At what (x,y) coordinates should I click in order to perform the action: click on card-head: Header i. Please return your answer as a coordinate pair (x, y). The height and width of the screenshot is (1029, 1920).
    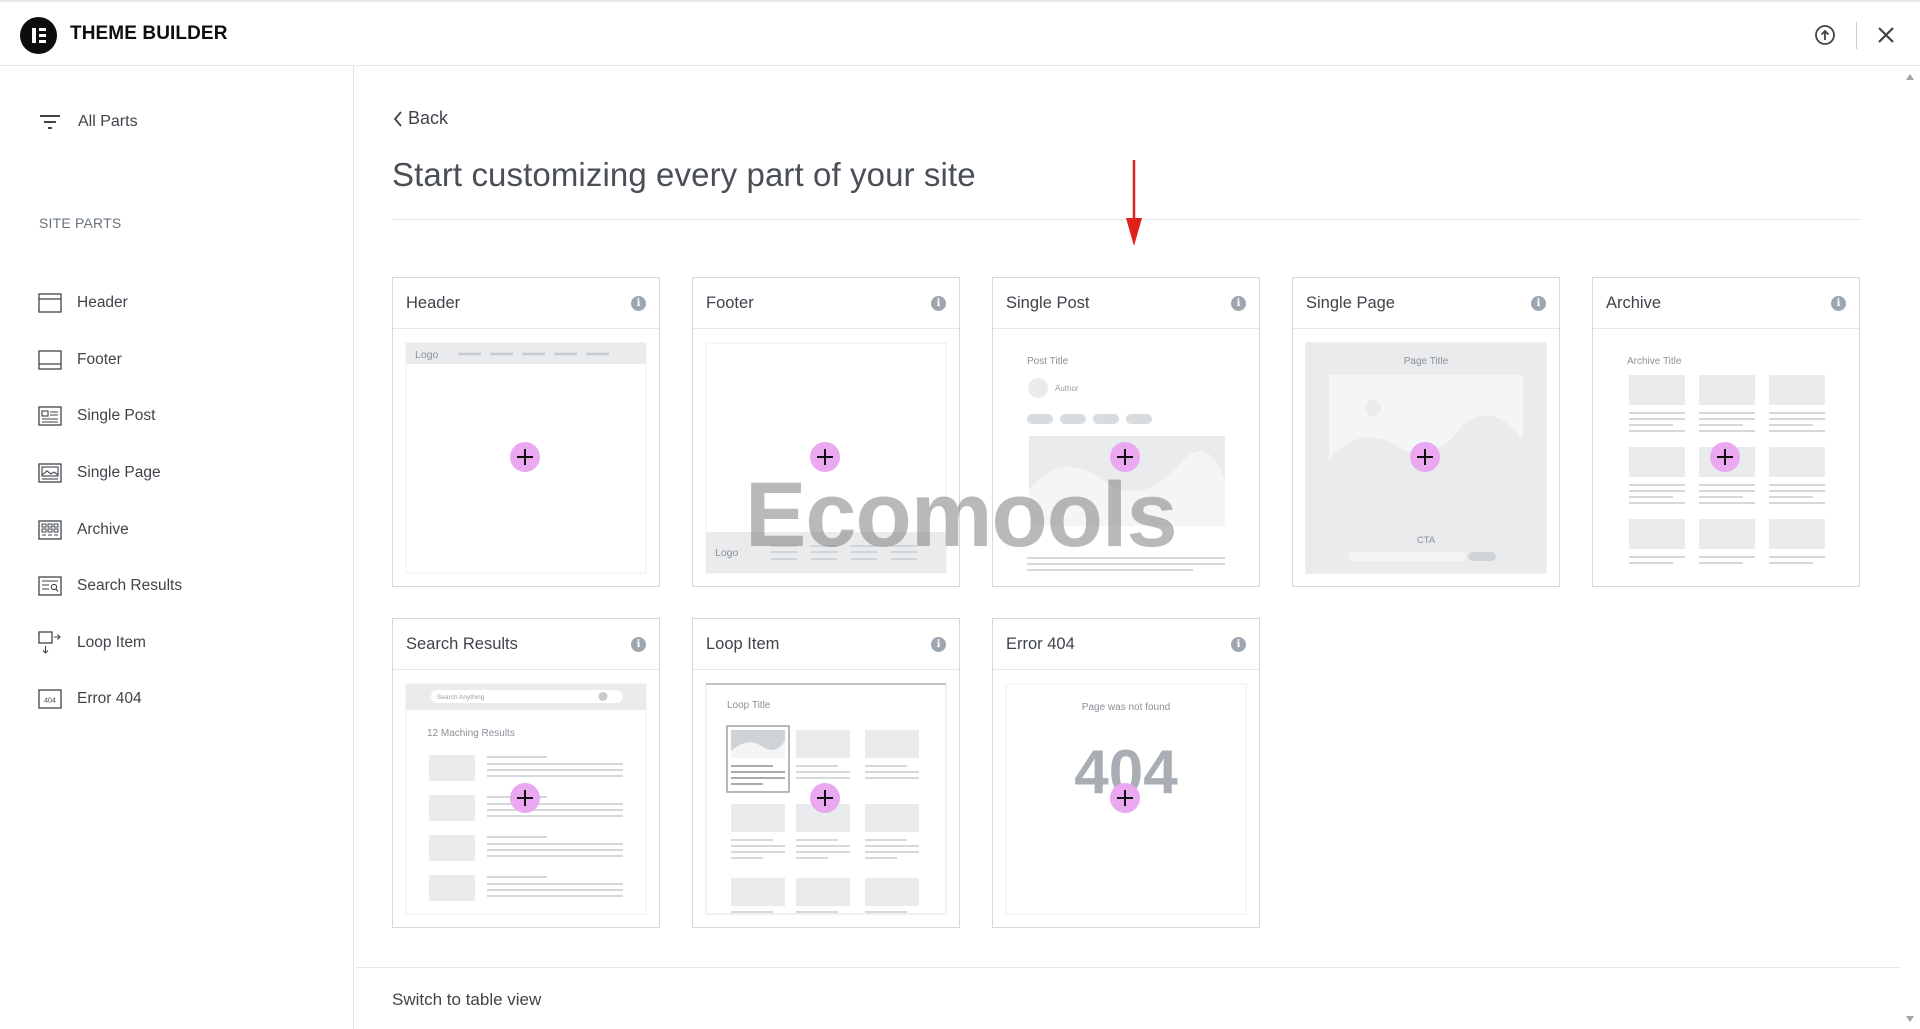
    Looking at the image, I should click on (526, 303).